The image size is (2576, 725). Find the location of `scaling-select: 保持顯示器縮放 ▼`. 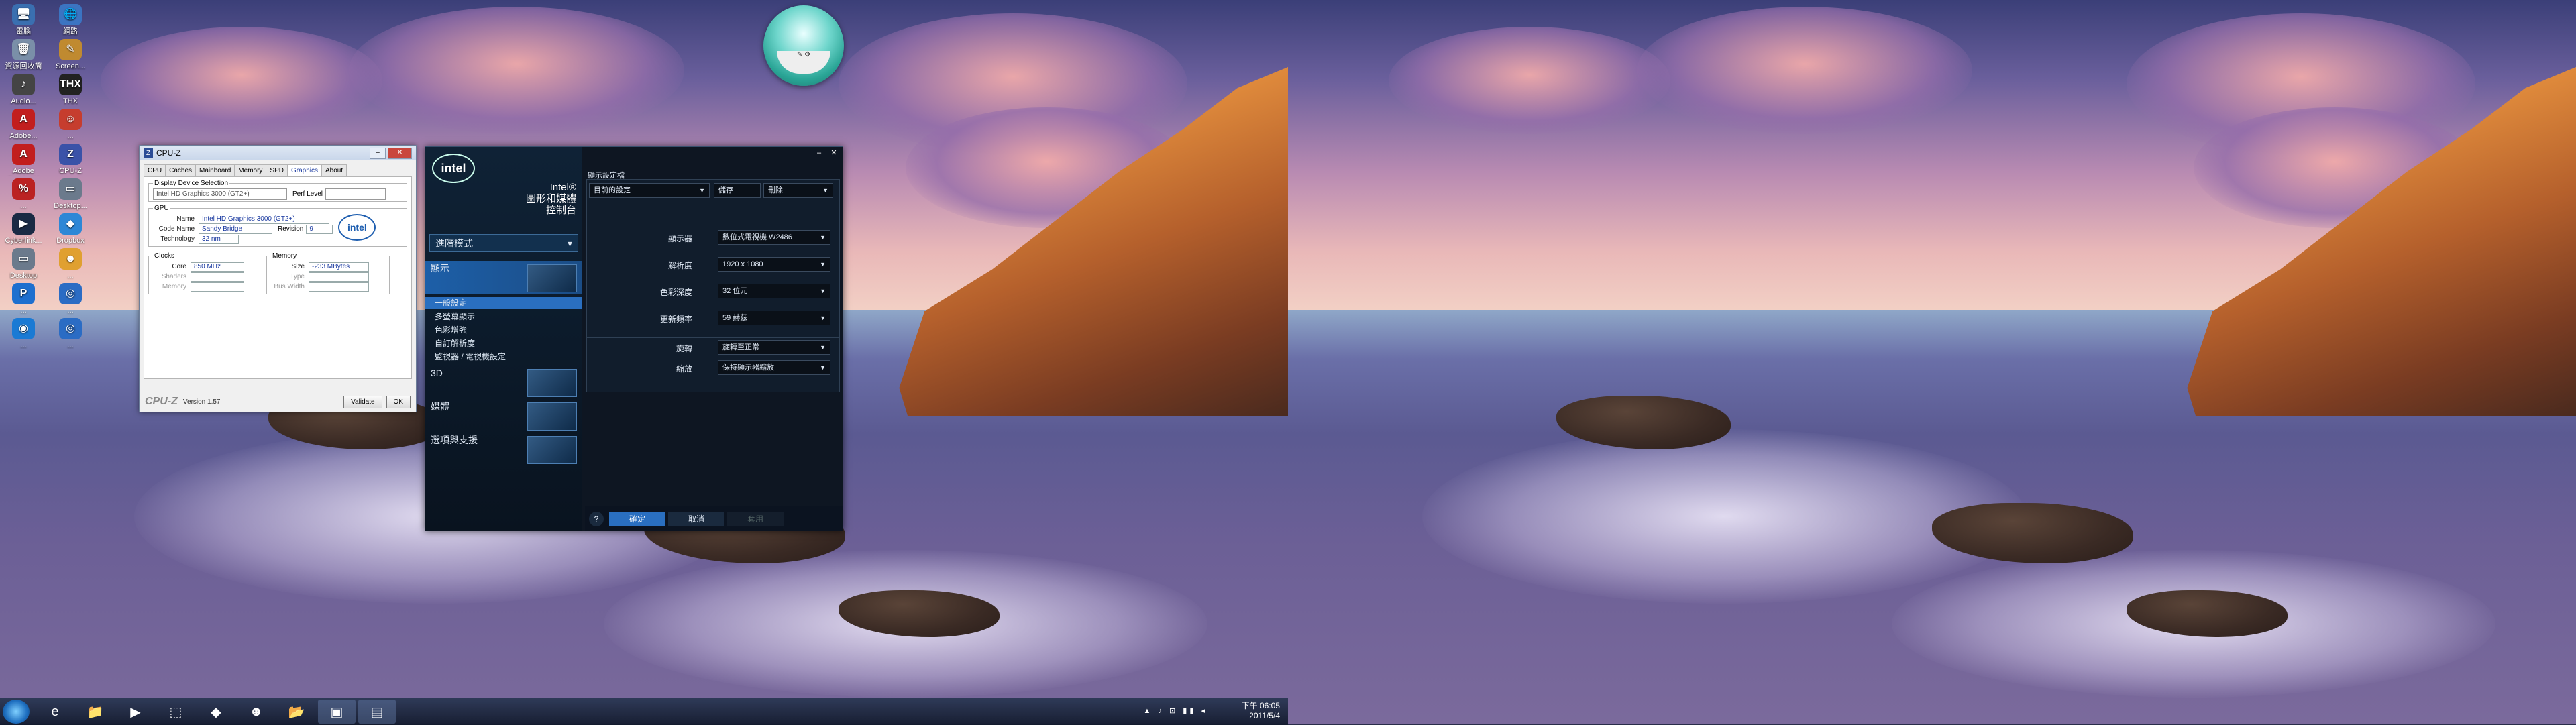

scaling-select: 保持顯示器縮放 ▼ is located at coordinates (774, 367).